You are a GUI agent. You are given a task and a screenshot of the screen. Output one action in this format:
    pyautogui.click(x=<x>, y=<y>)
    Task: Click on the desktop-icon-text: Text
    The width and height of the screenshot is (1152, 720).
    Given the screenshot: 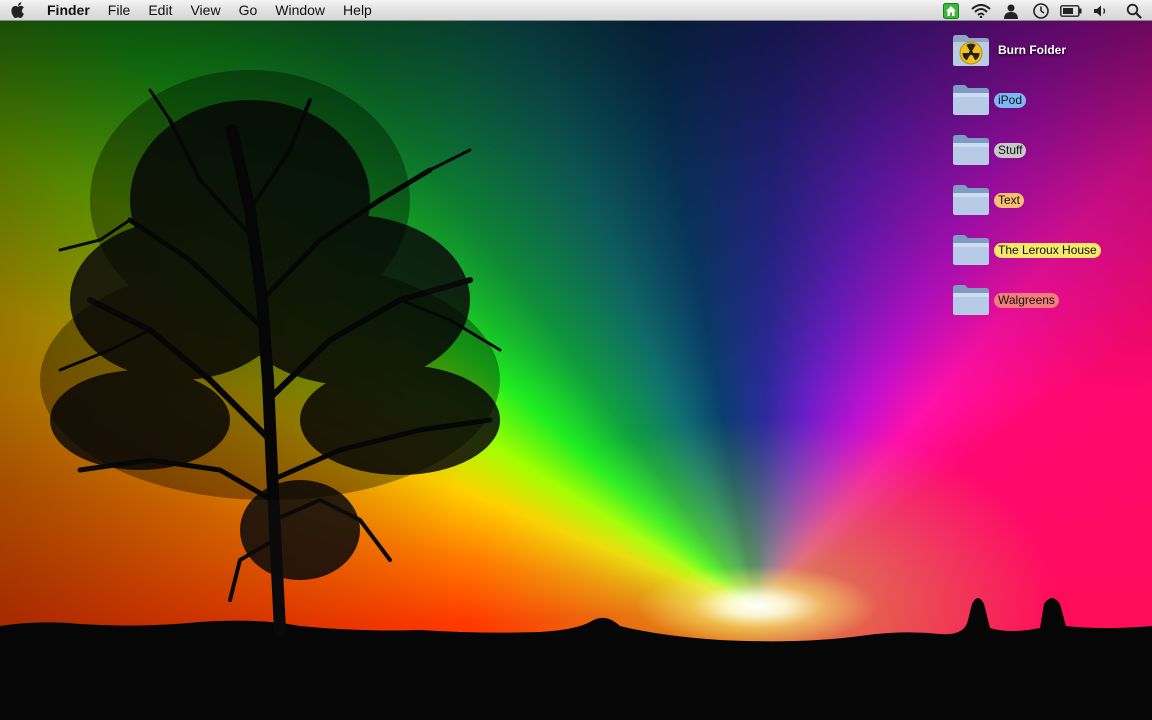 What is the action you would take?
    pyautogui.click(x=988, y=200)
    